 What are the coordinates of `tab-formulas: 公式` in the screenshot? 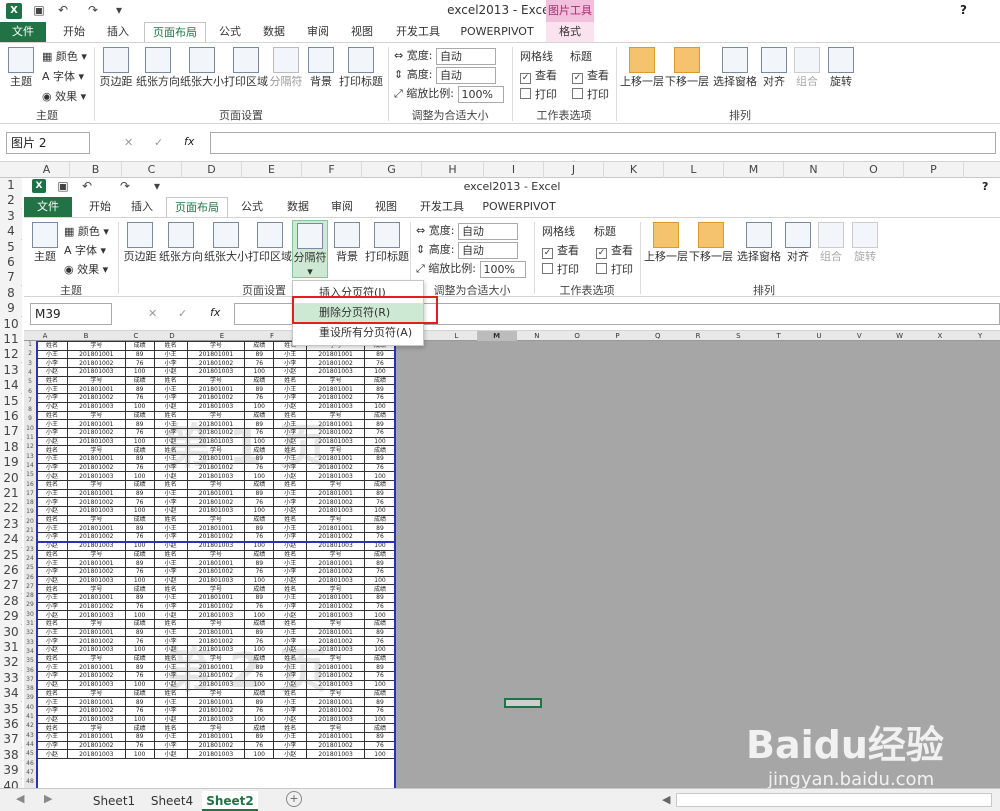 It's located at (230, 32).